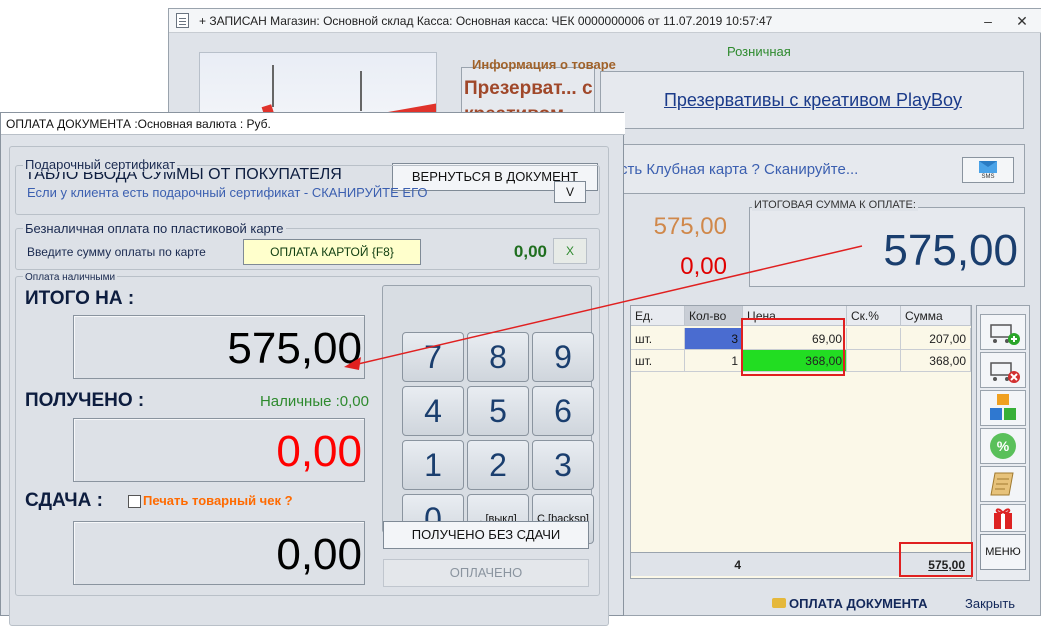  What do you see at coordinates (714, 339) in the screenshot?
I see `table-cell-qty: 3` at bounding box center [714, 339].